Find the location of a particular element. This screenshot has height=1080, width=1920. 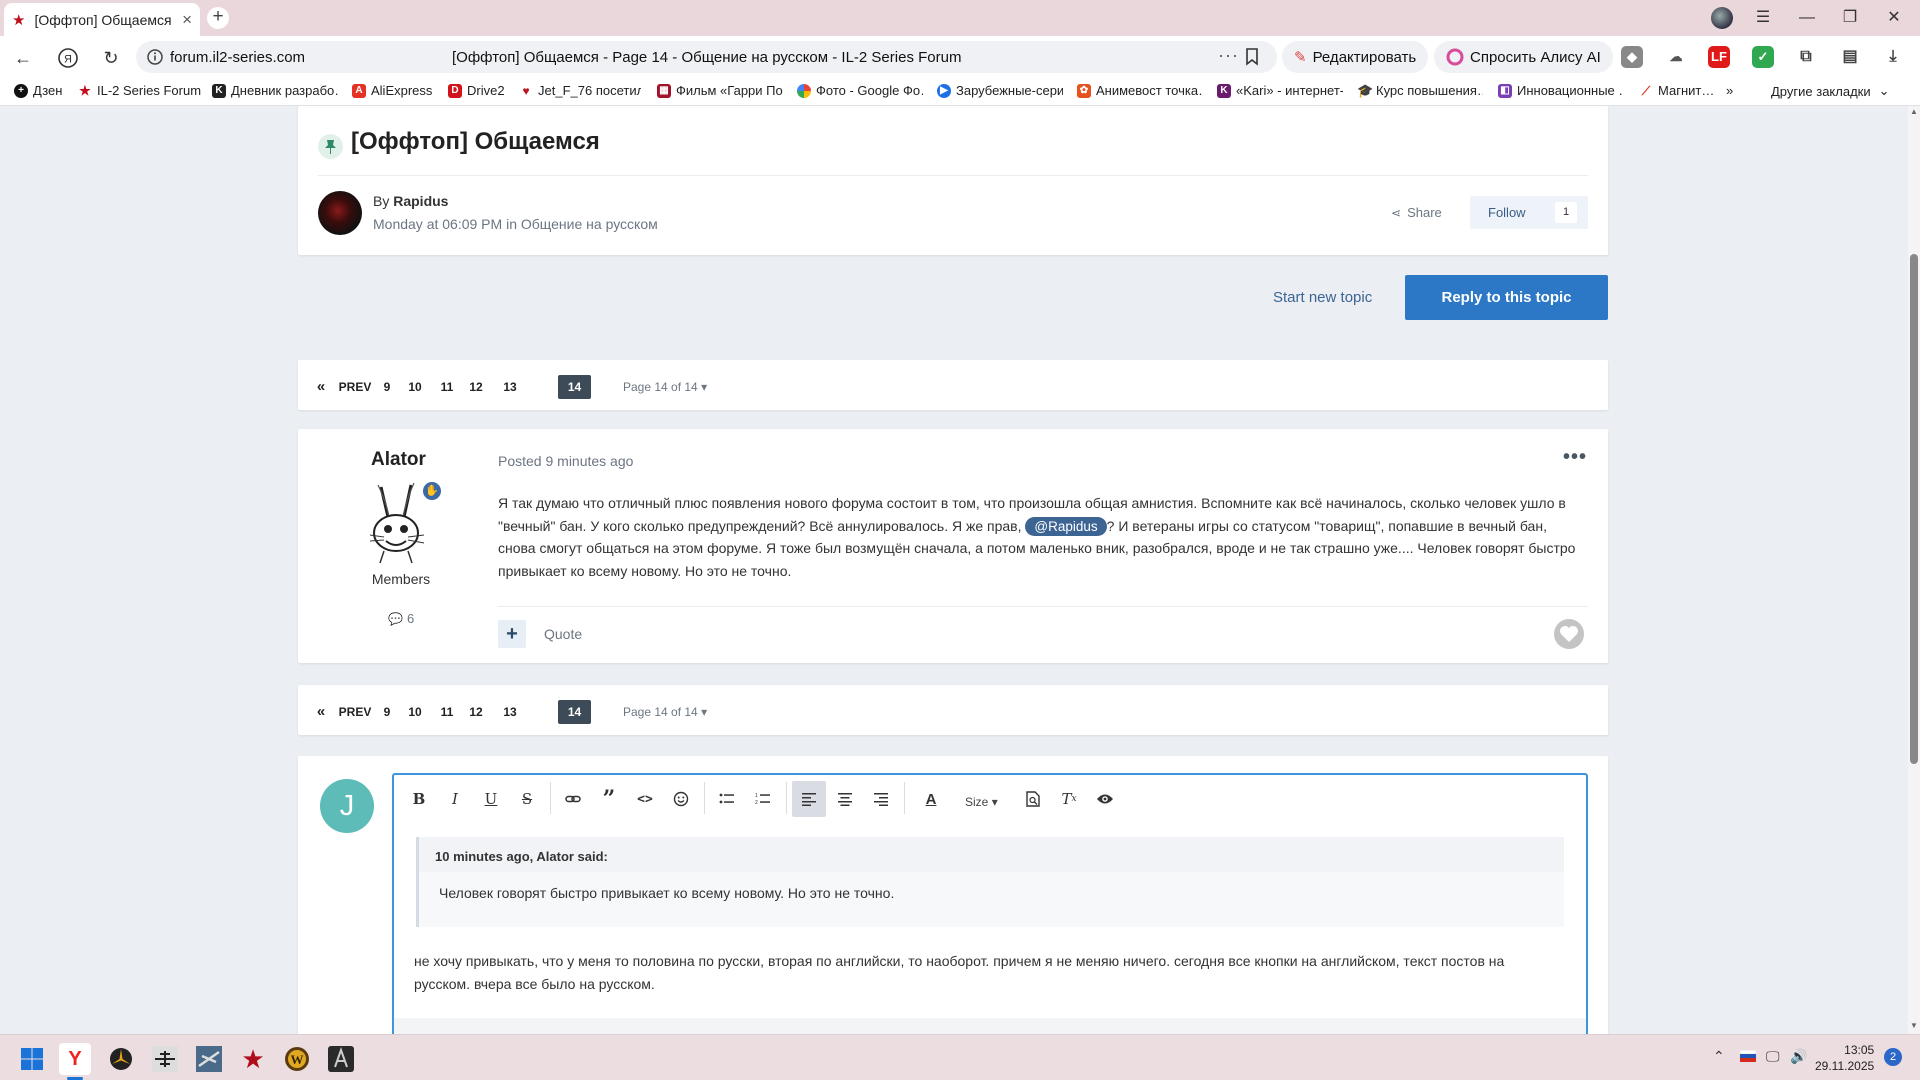

adblock-extension-icon: ✓ is located at coordinates (1763, 57).